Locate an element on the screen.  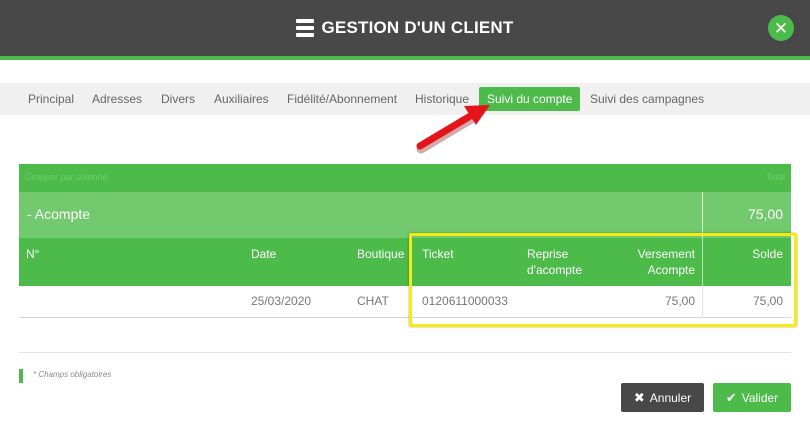
dialog-title: GESTION D'UN CLIENT is located at coordinates (417, 27).